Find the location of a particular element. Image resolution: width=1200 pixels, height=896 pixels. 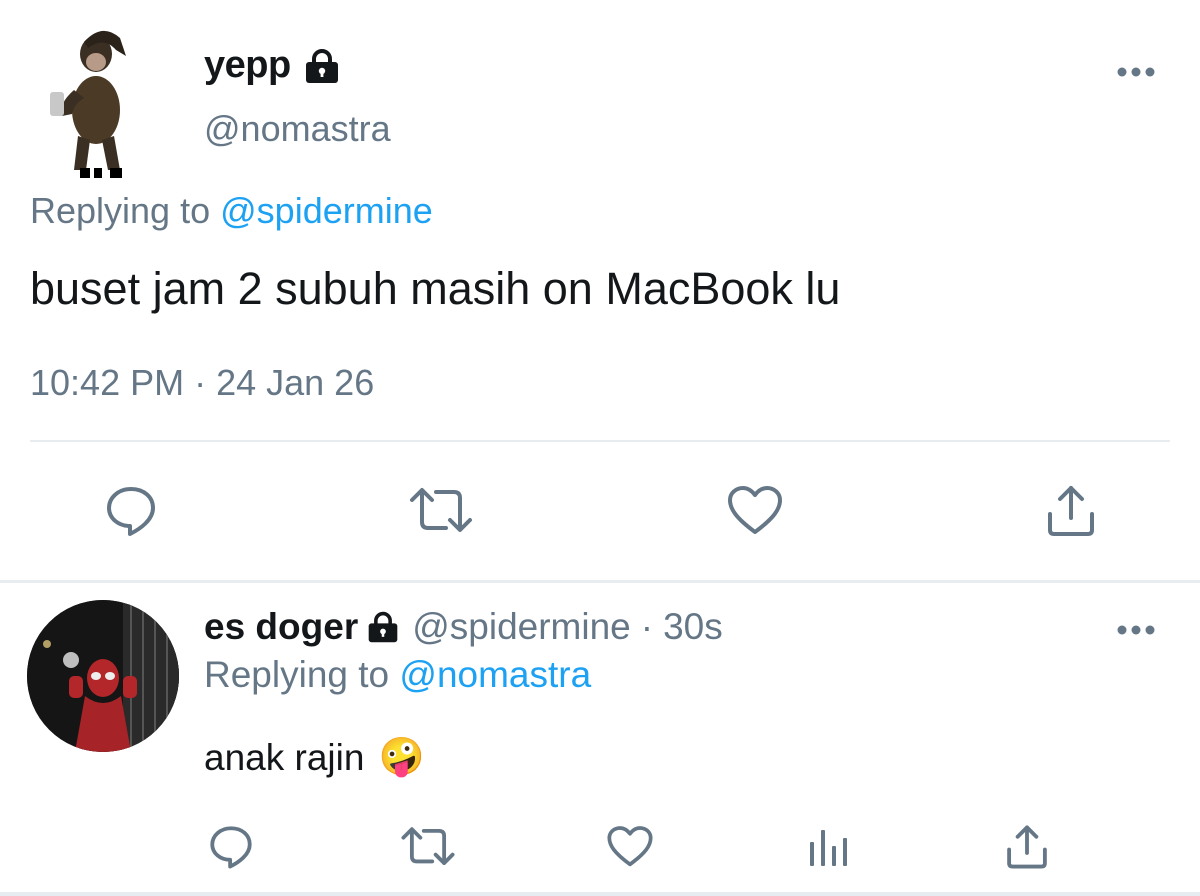

tweet-text: buset jam 2 subuh masih on MacBook lu is located at coordinates (435, 288).